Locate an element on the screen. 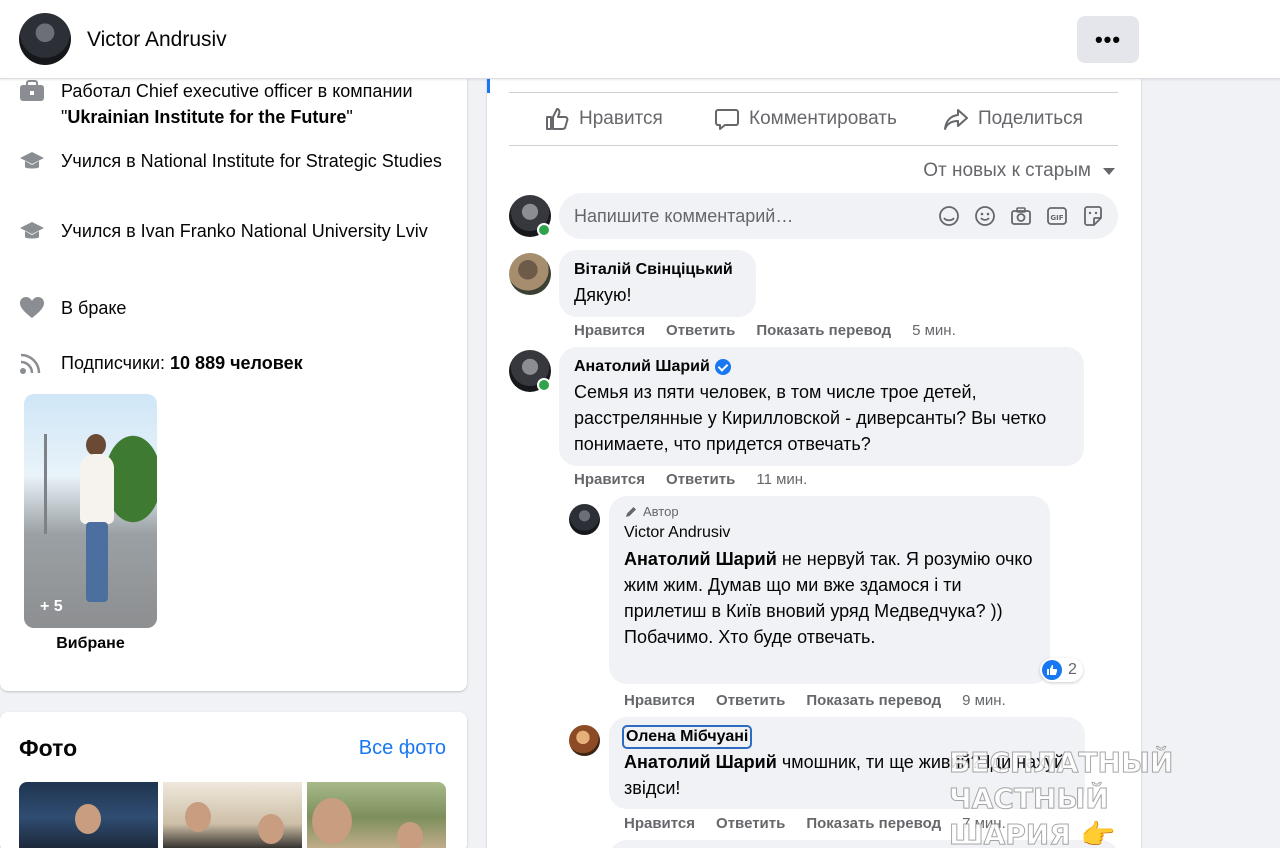  gif-icon: GIF is located at coordinates (1057, 216).